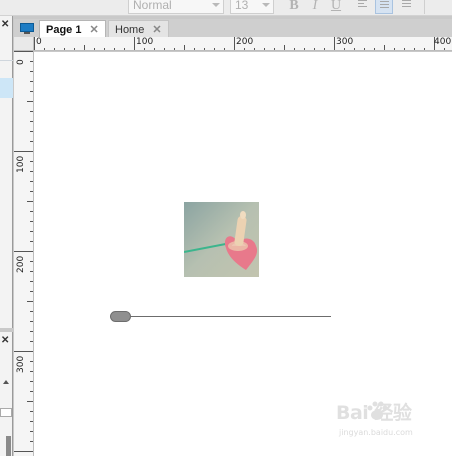 The image size is (452, 456). I want to click on underline-icon: U, so click(336, 6).